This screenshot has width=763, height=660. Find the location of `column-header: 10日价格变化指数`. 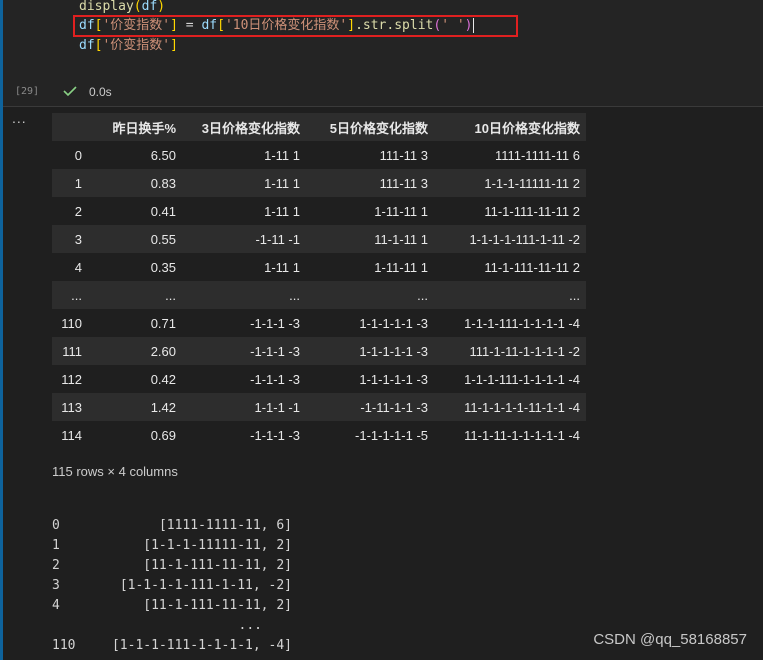

column-header: 10日价格变化指数 is located at coordinates (510, 127).